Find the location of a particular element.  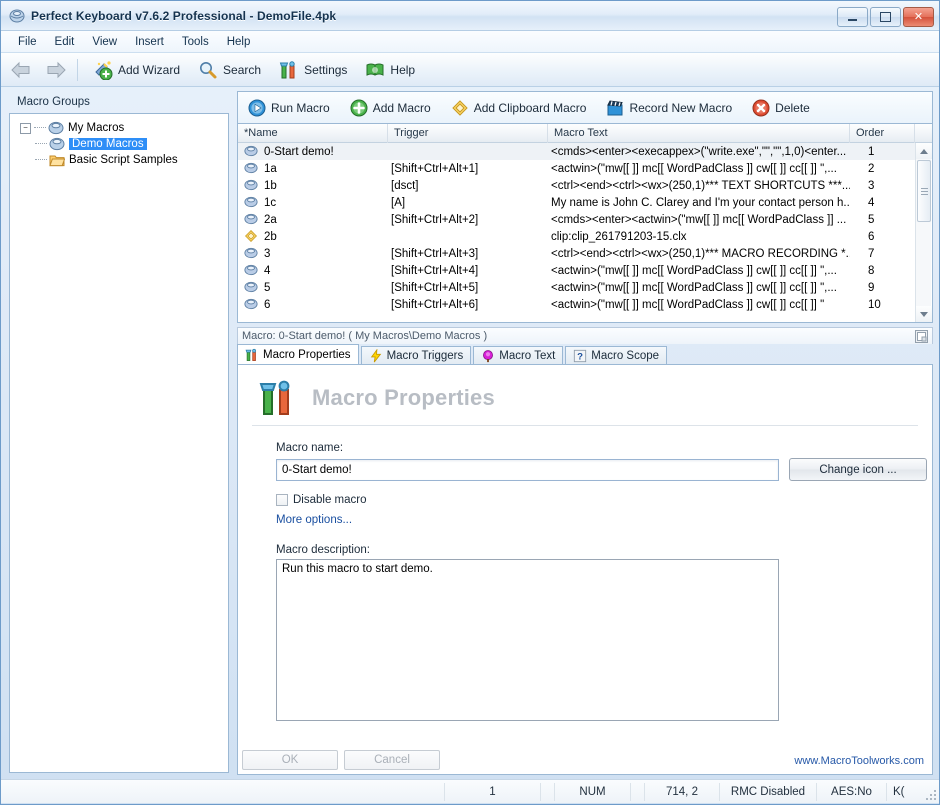

macro-name: 1c is located at coordinates (270, 202).